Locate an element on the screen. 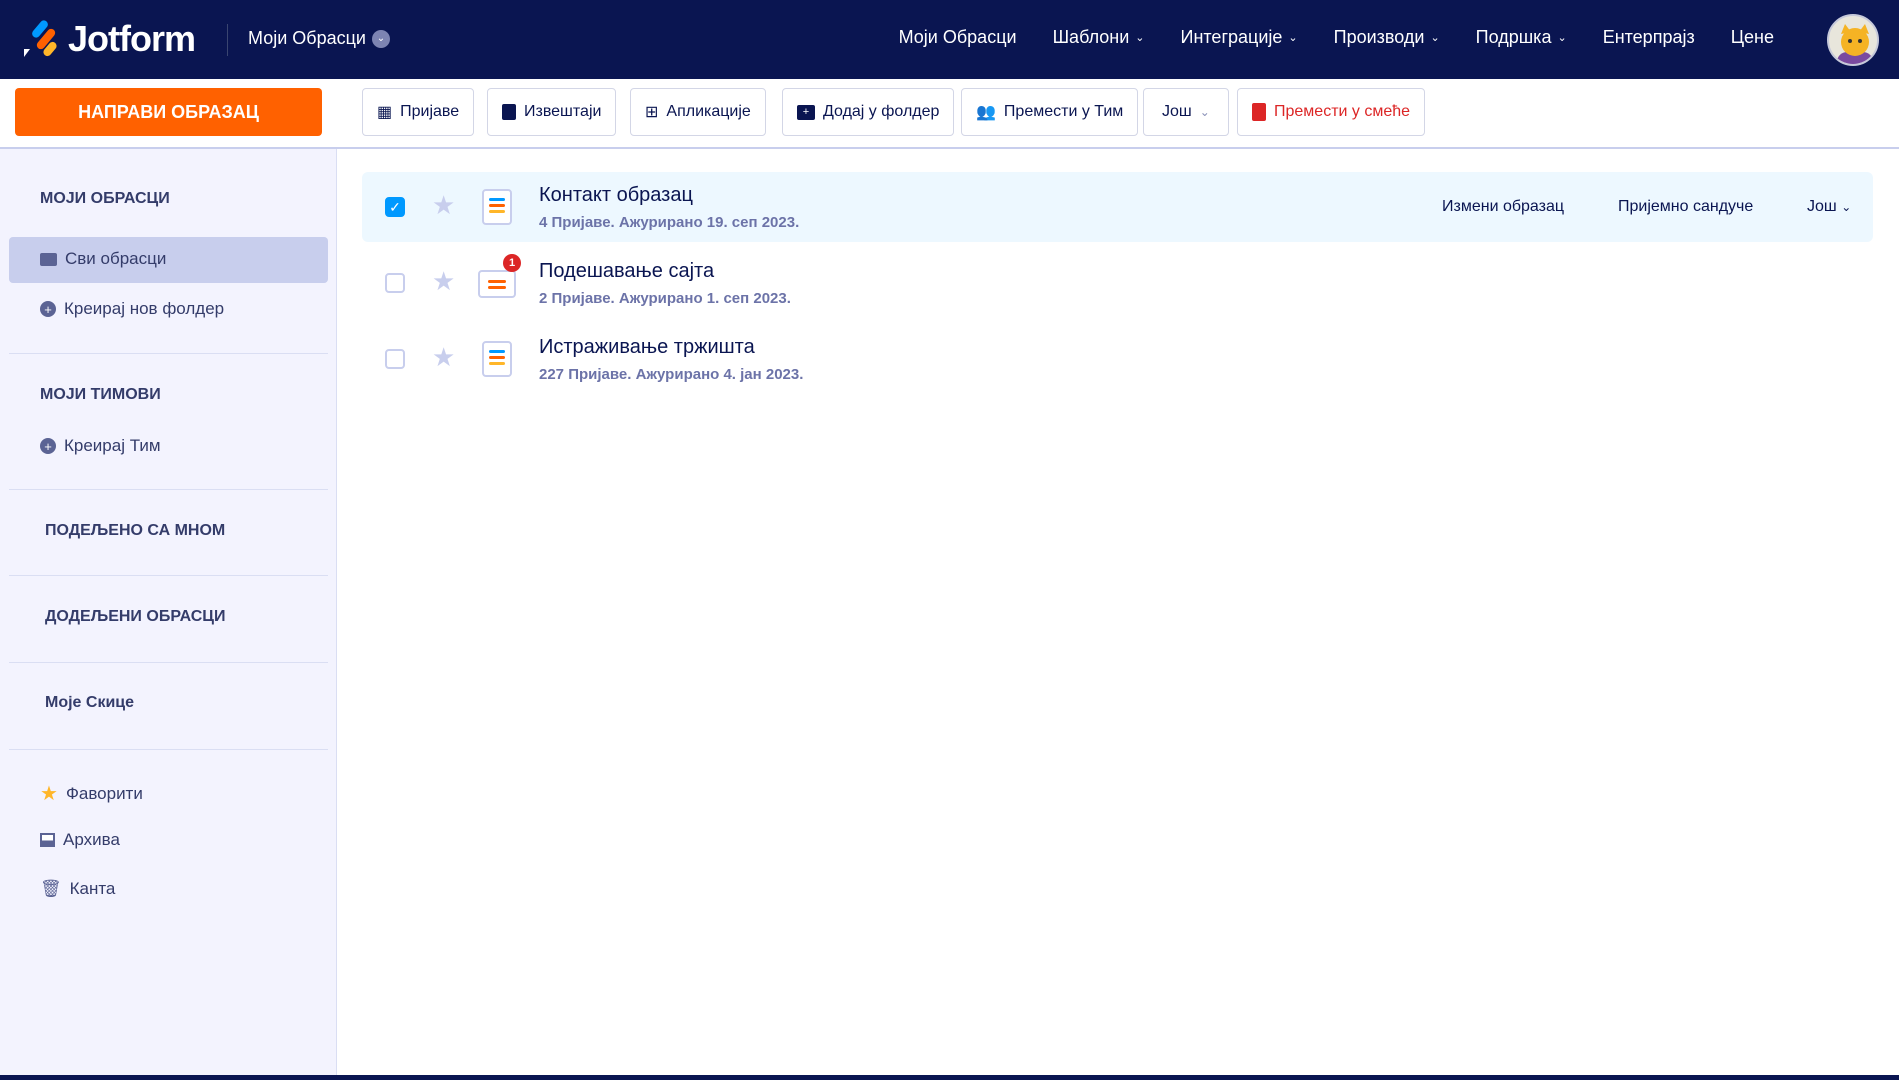  move-to-trash-button: Премести у смеће is located at coordinates (1331, 112).